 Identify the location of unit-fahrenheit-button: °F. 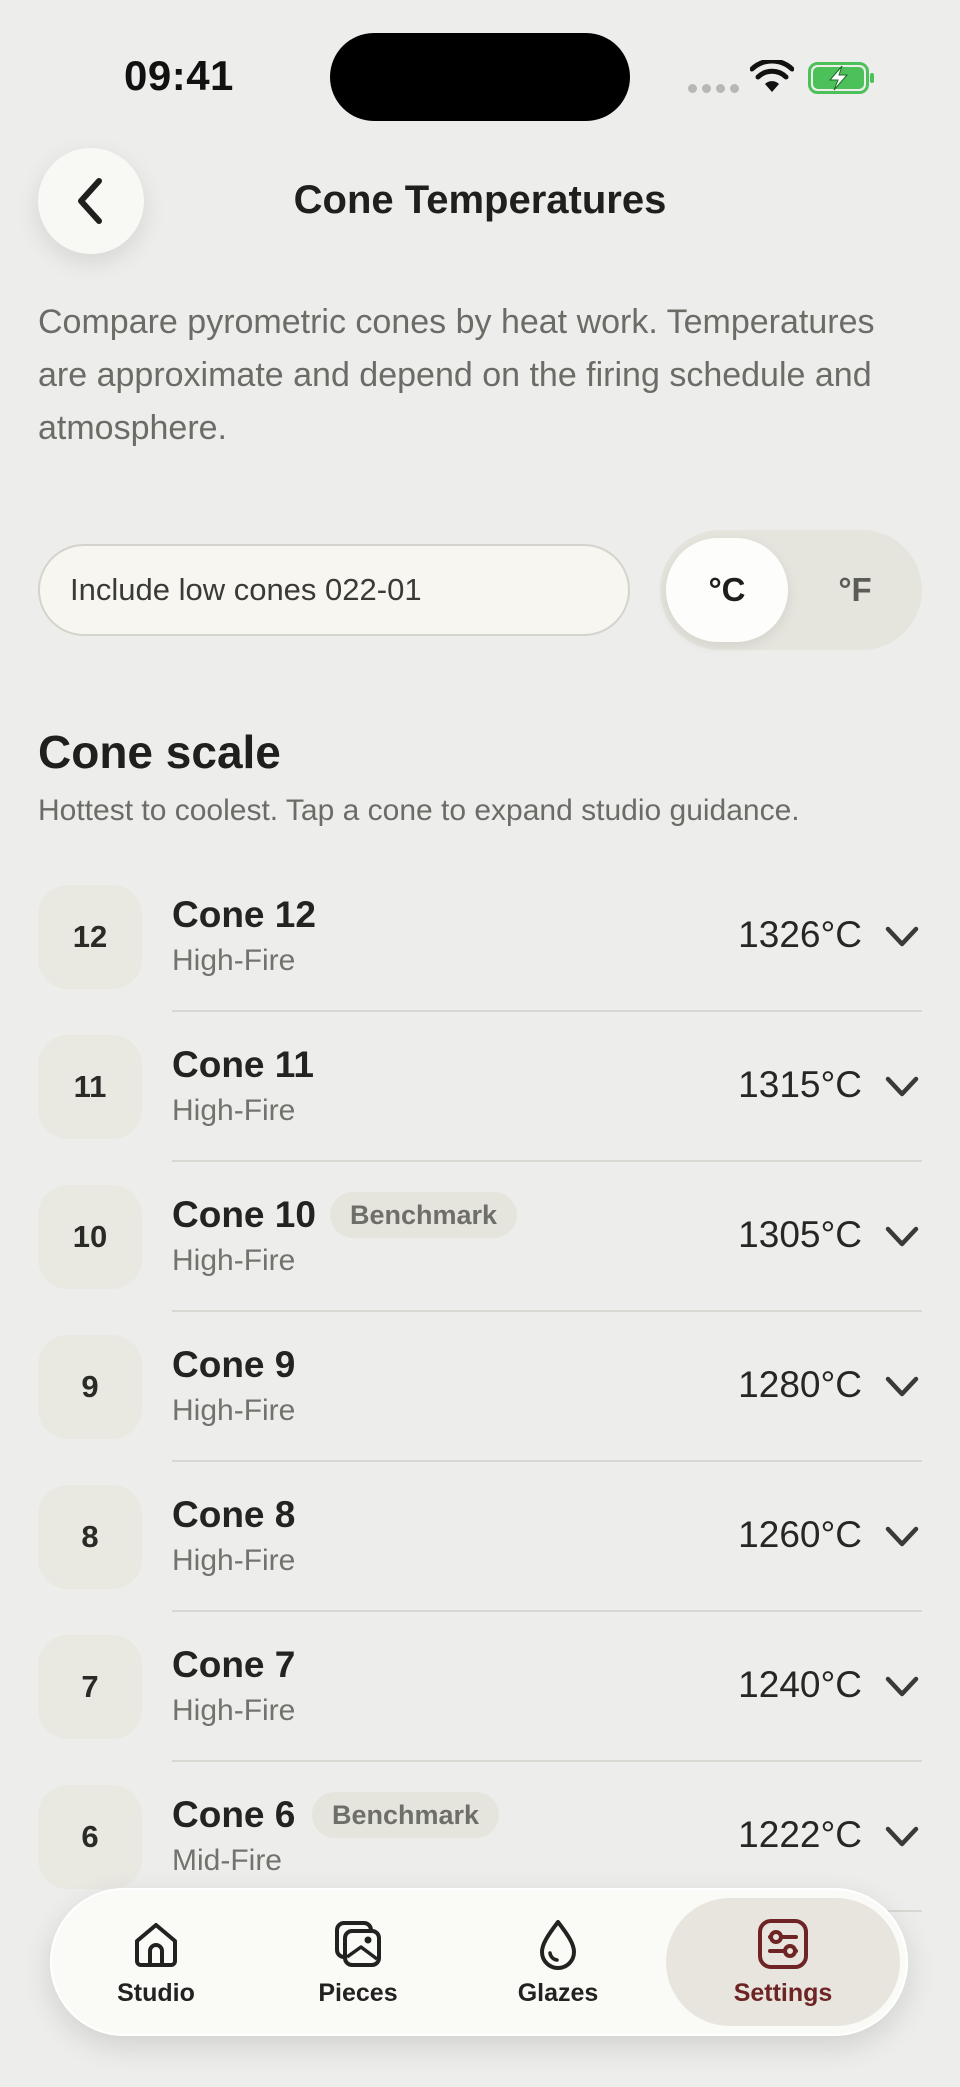
(855, 590).